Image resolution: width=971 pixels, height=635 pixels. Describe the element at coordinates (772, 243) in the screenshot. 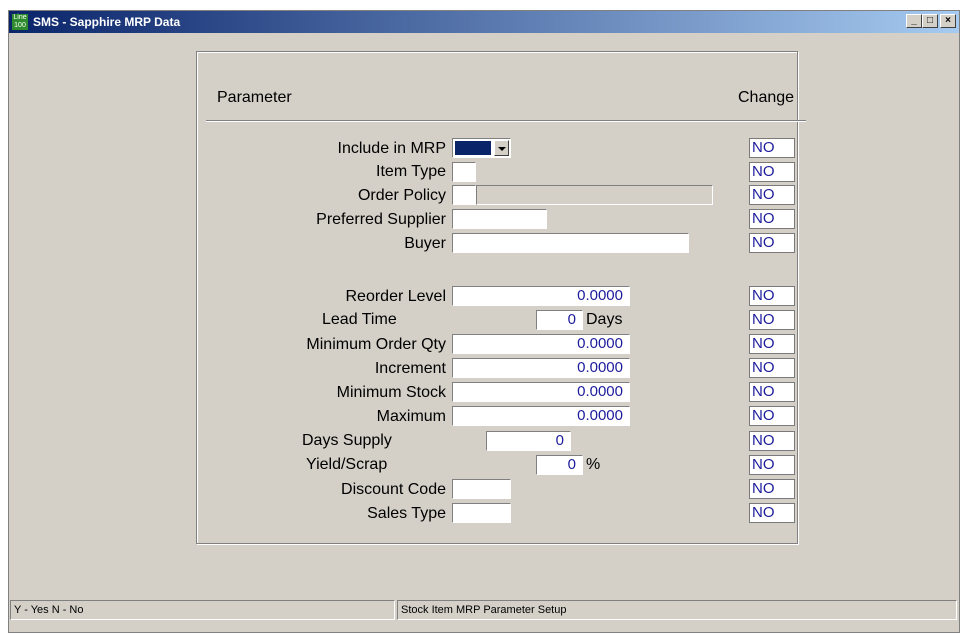

I see `buyer-change: NO` at that location.